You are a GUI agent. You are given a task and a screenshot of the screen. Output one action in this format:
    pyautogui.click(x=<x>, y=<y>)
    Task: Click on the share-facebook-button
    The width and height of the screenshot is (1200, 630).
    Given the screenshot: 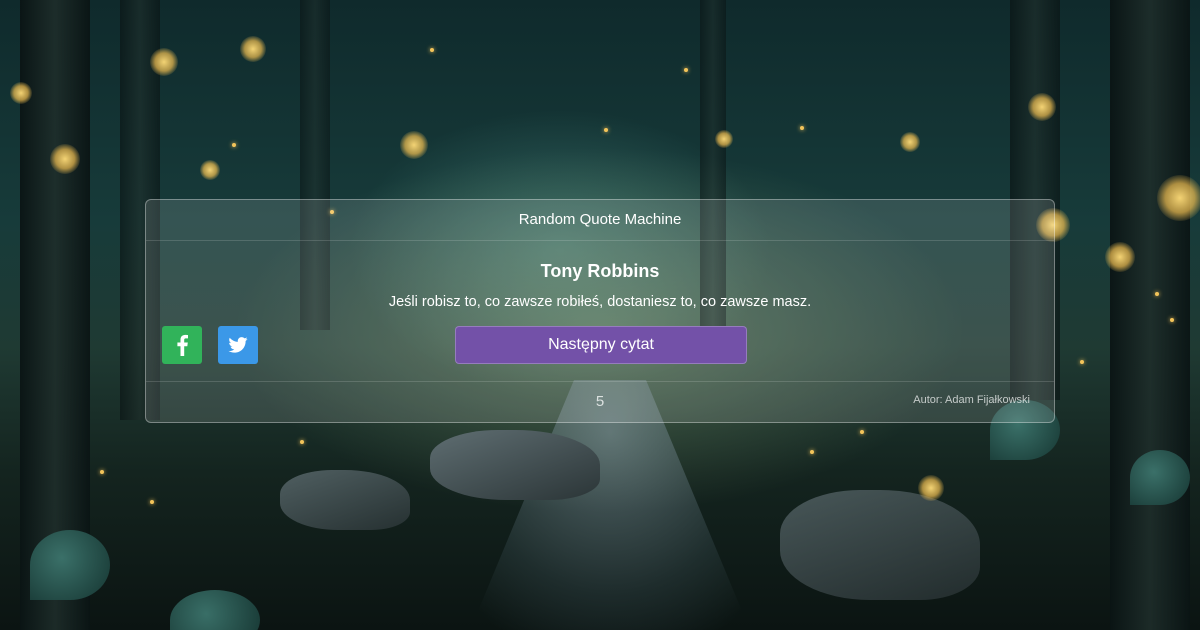 What is the action you would take?
    pyautogui.click(x=182, y=345)
    